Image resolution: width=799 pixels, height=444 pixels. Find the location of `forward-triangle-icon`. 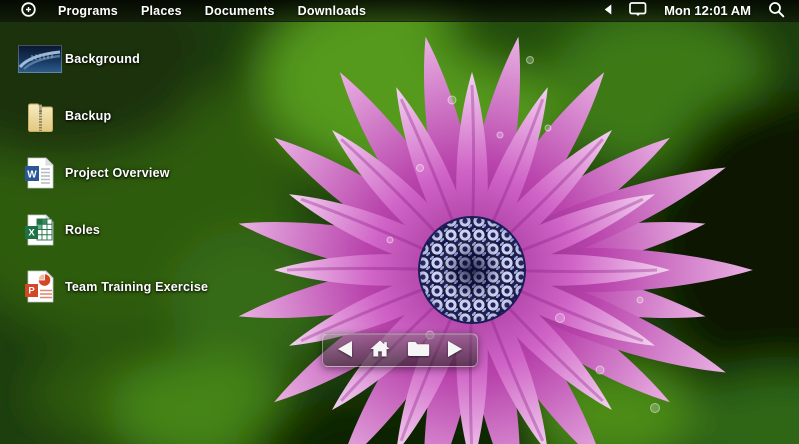

forward-triangle-icon is located at coordinates (454, 350).